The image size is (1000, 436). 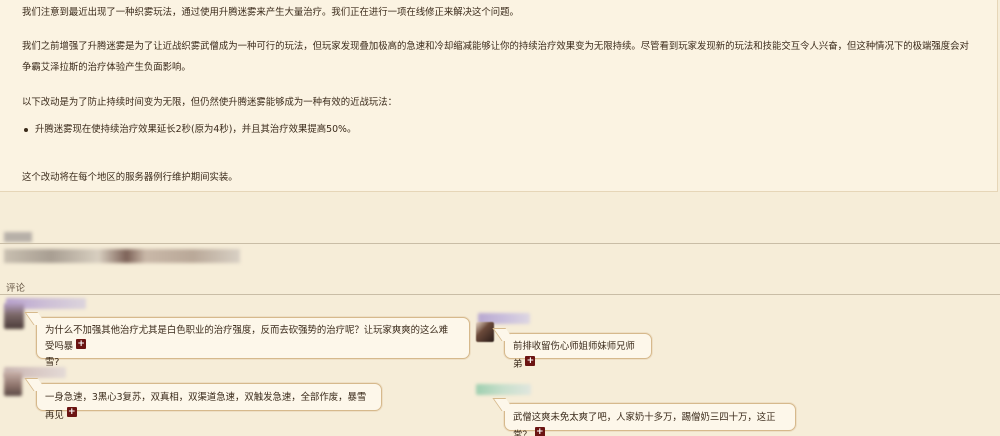 I want to click on bullet-list-item: 升腾迷雾现在使持续治疗效果延长2秒(原为4秒)，并且其治疗效果提高50%。, so click(x=190, y=129).